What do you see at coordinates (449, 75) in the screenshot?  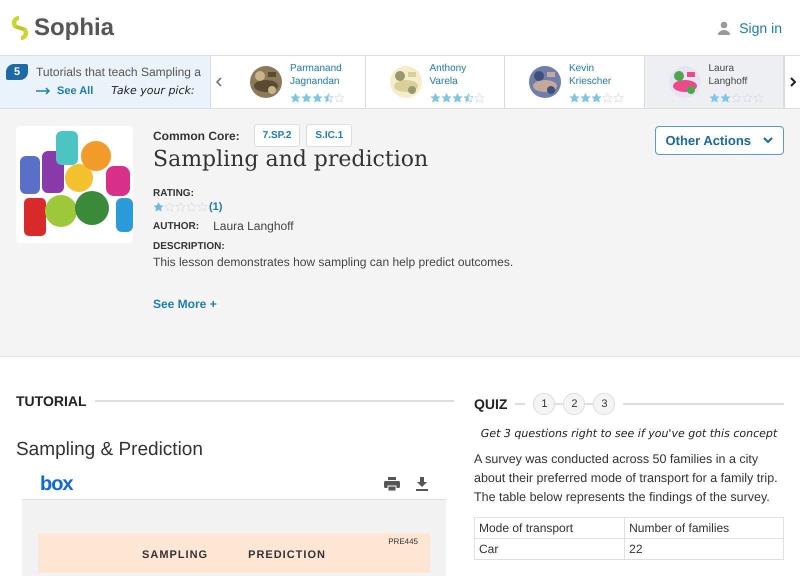 I see `tutor-name: Anthony Varela` at bounding box center [449, 75].